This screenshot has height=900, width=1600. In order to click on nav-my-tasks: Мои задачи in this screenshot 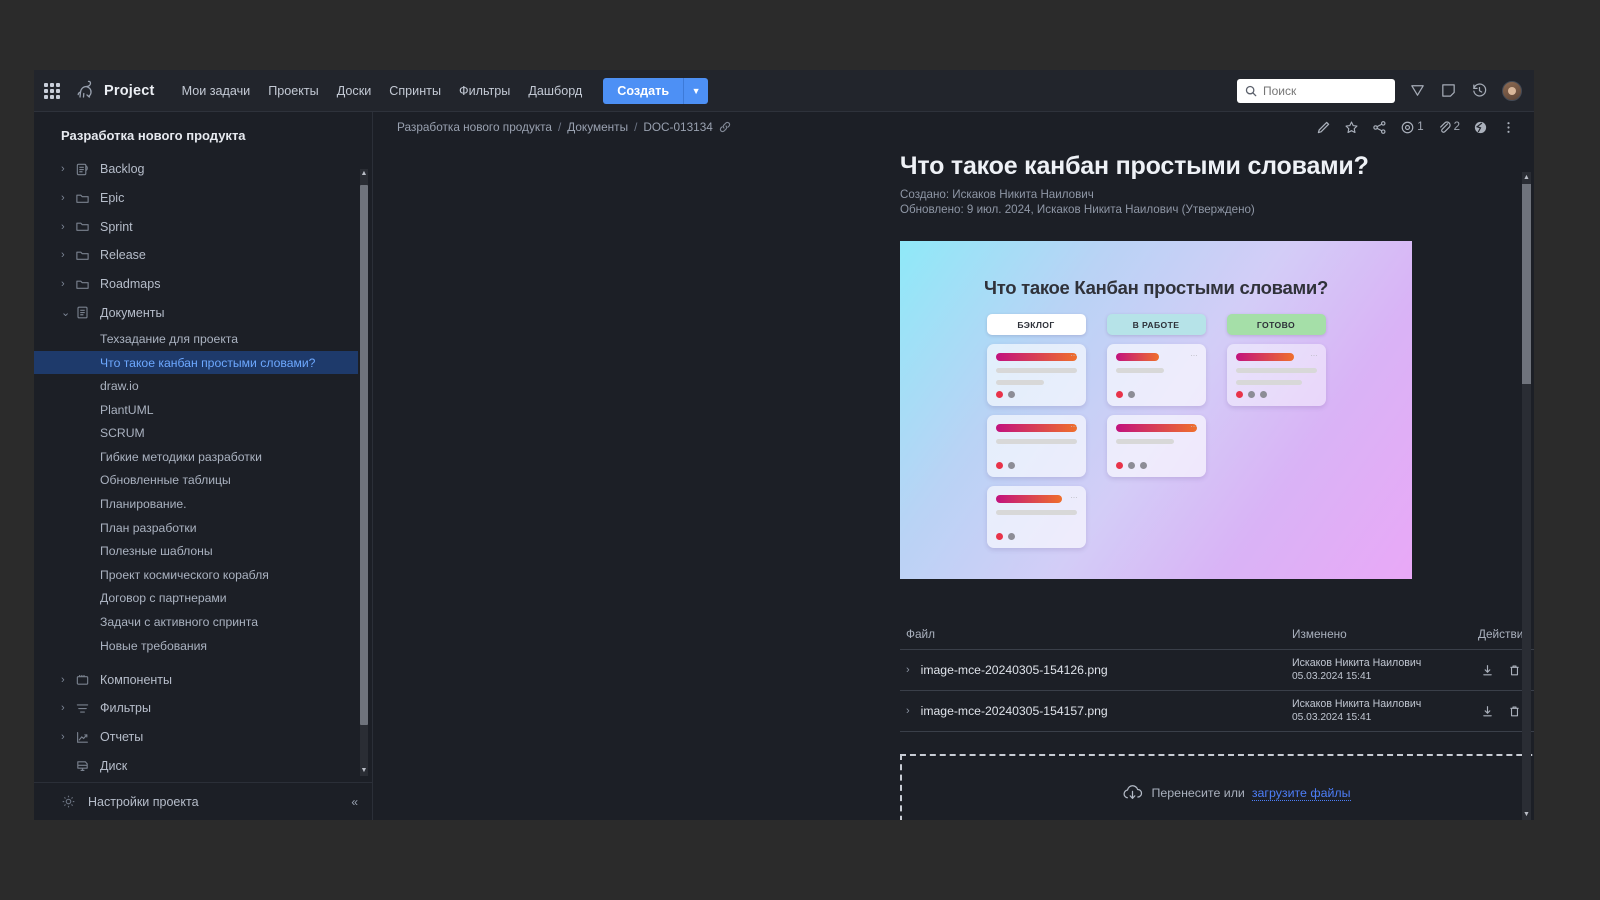, I will do `click(216, 91)`.